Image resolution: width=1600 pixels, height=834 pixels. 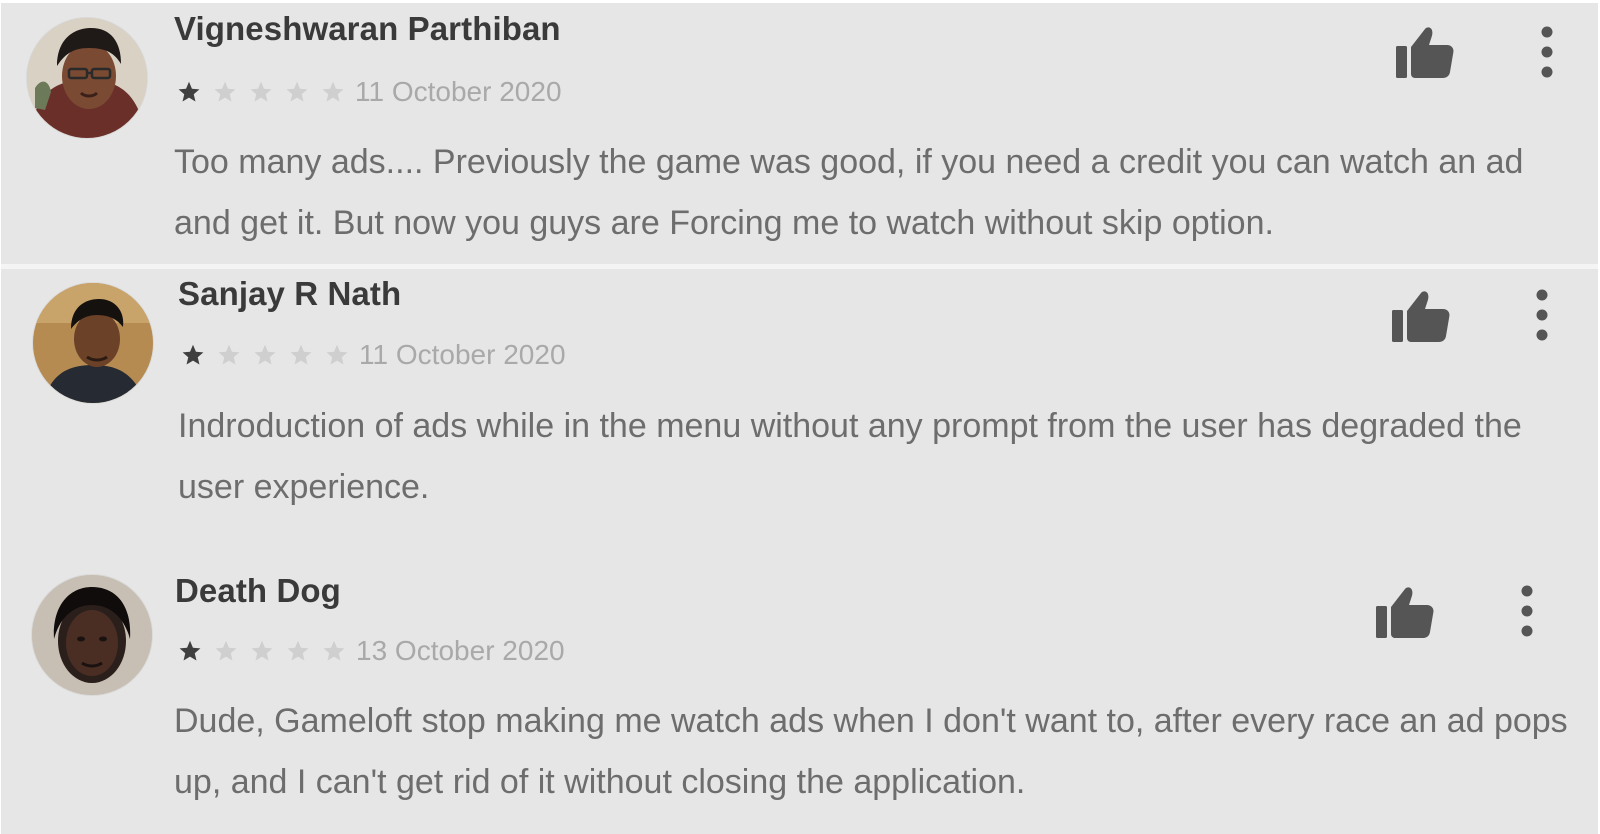 What do you see at coordinates (290, 293) in the screenshot?
I see `author-name: Sanjay R Nath` at bounding box center [290, 293].